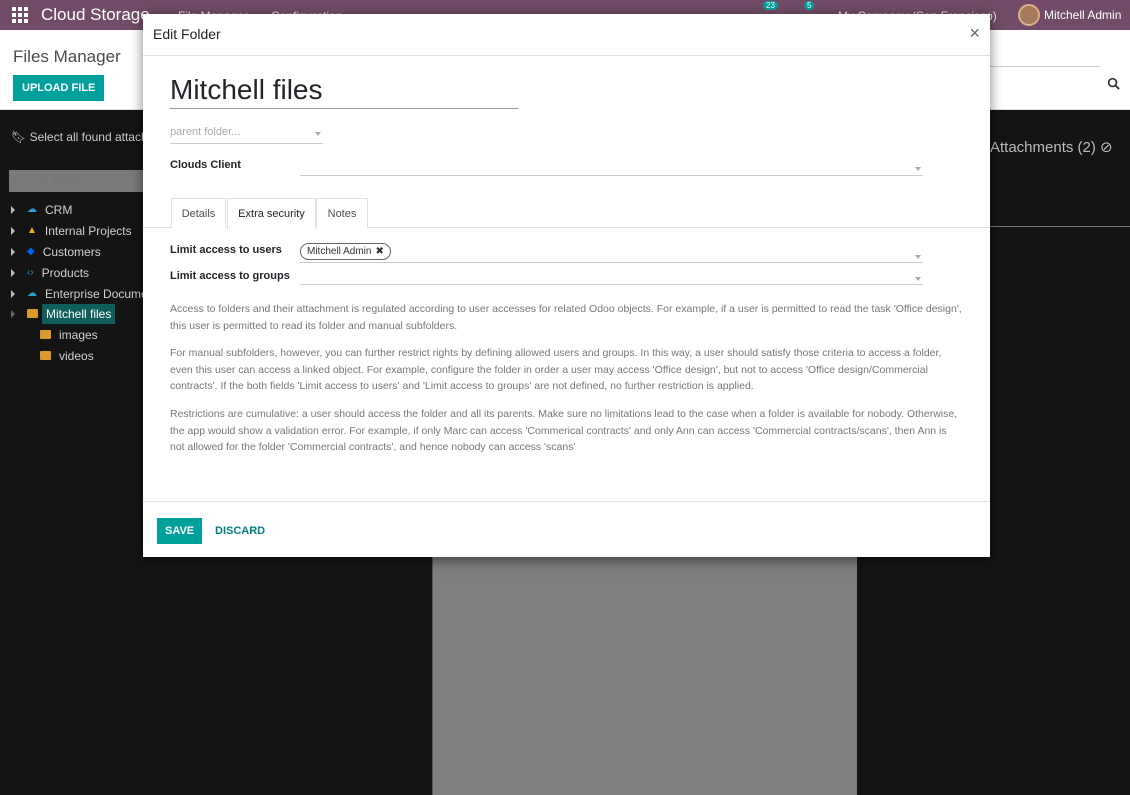  What do you see at coordinates (342, 213) in the screenshot?
I see `tab-notes: Notes` at bounding box center [342, 213].